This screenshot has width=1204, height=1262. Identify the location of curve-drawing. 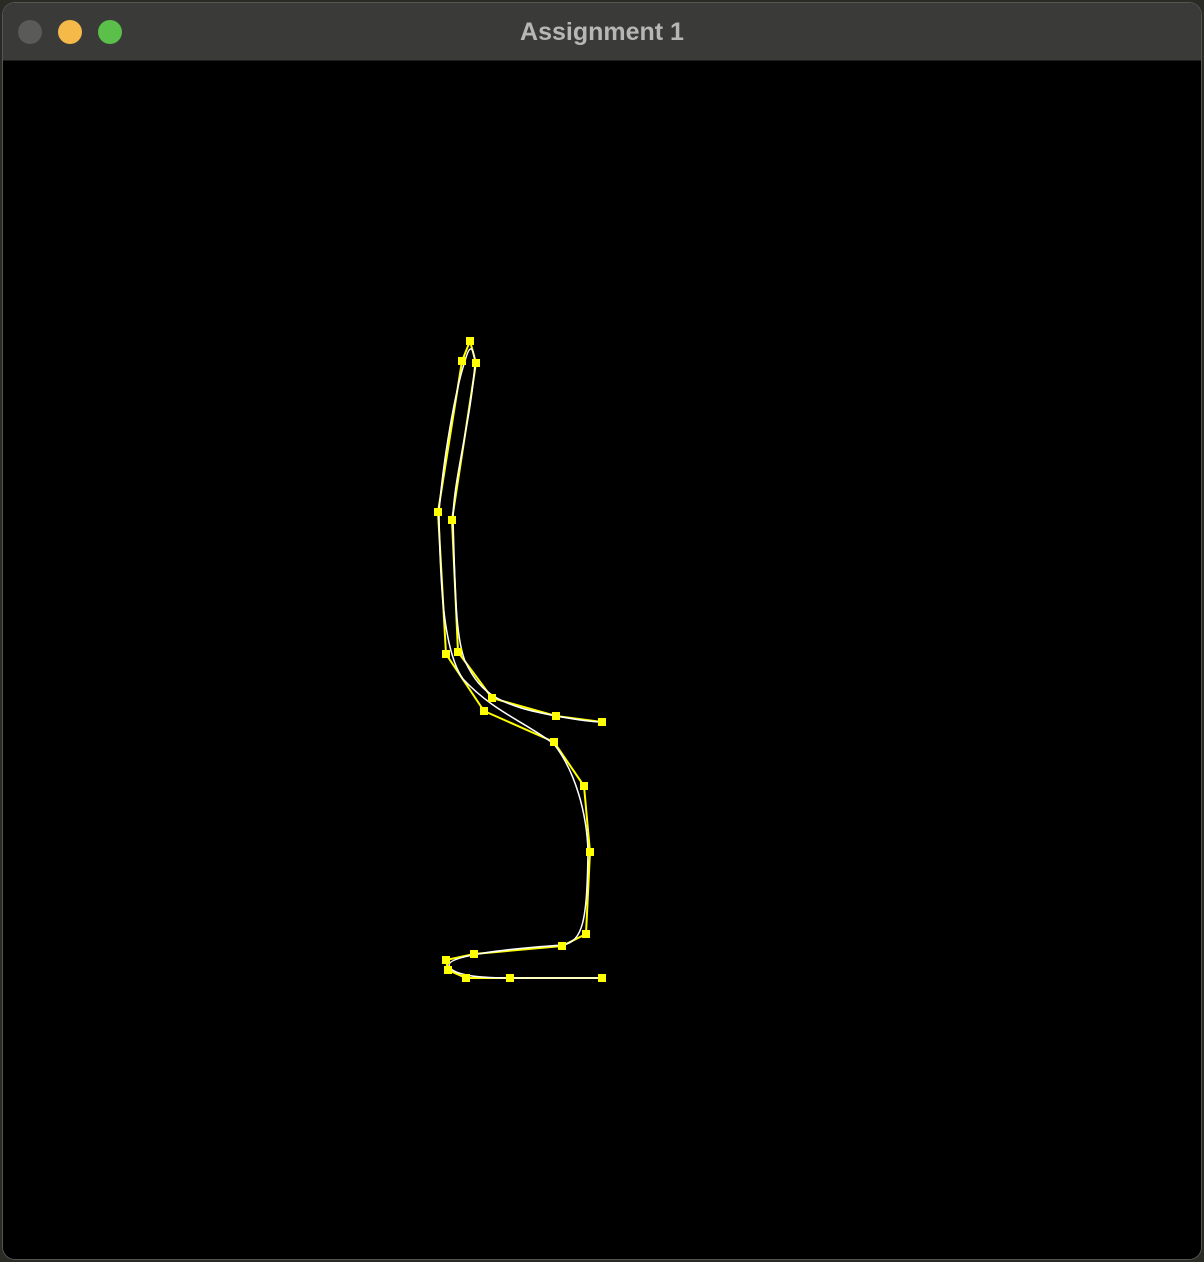
(520, 659).